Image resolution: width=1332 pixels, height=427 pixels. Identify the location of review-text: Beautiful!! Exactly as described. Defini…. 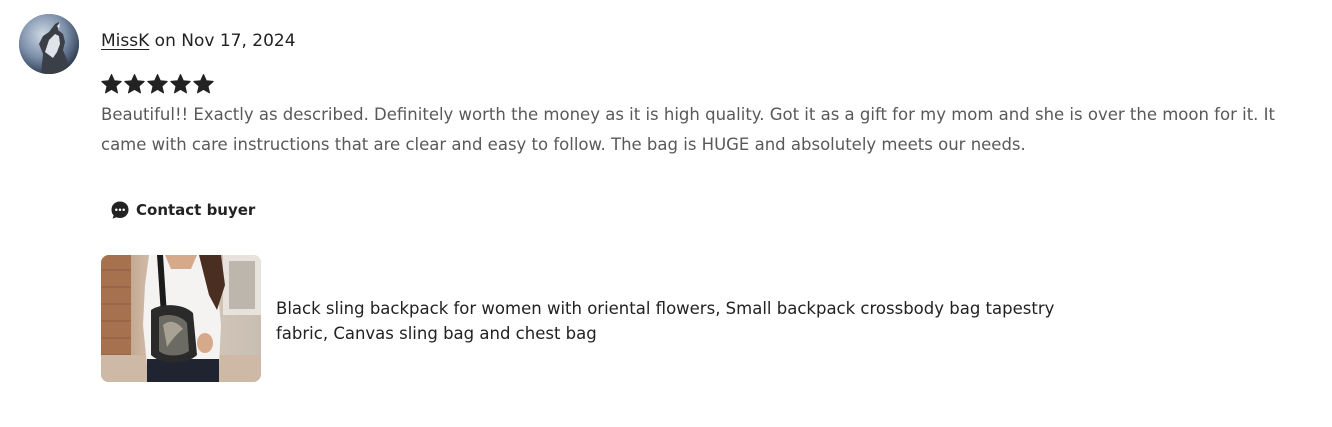
(688, 129).